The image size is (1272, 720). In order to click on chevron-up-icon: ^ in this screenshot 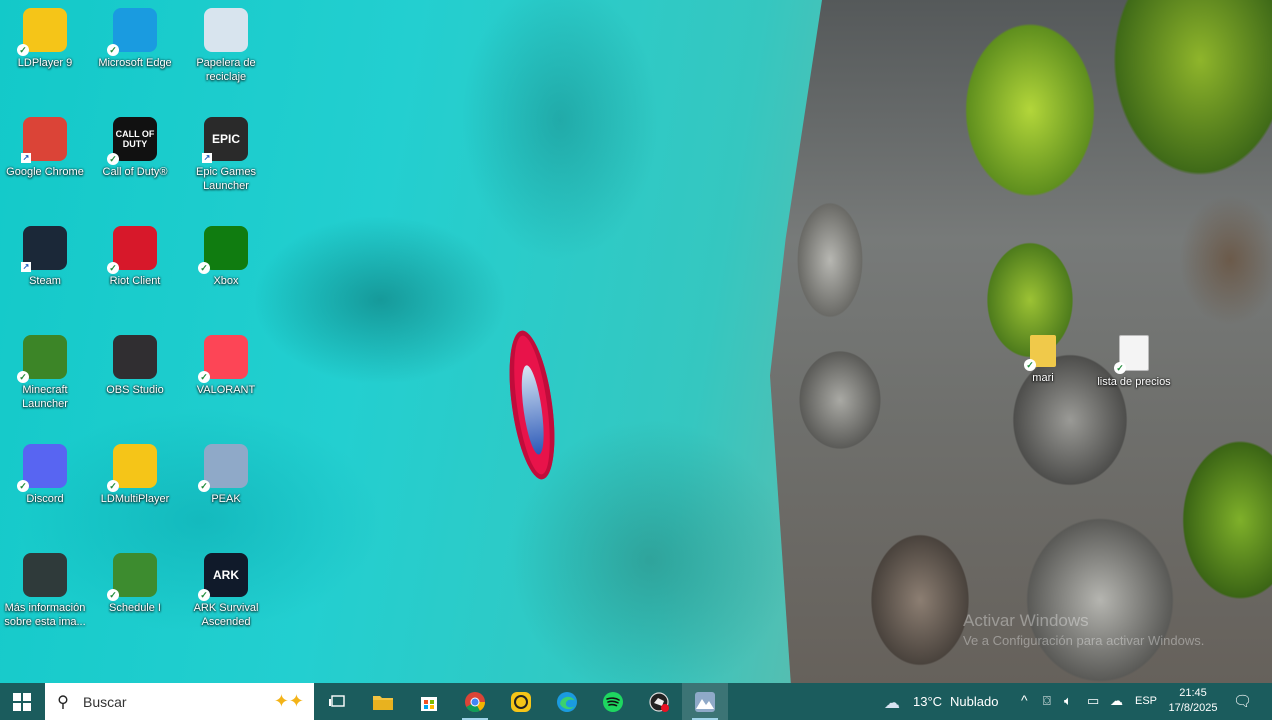, I will do `click(1024, 700)`.